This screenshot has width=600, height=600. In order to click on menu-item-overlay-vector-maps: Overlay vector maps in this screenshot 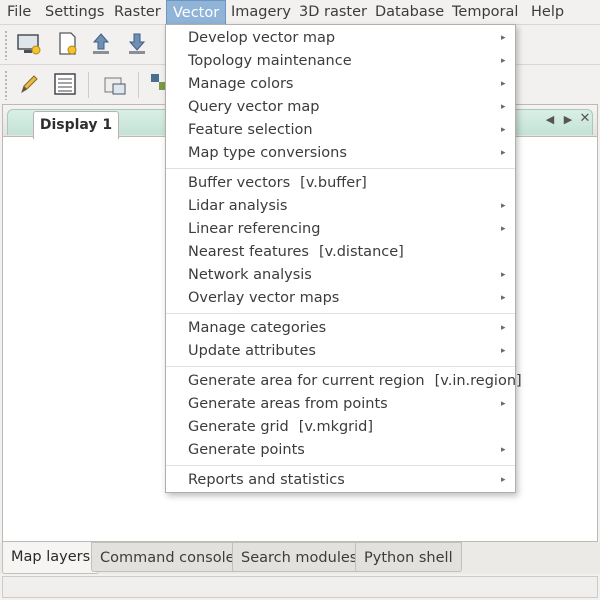, I will do `click(263, 298)`.